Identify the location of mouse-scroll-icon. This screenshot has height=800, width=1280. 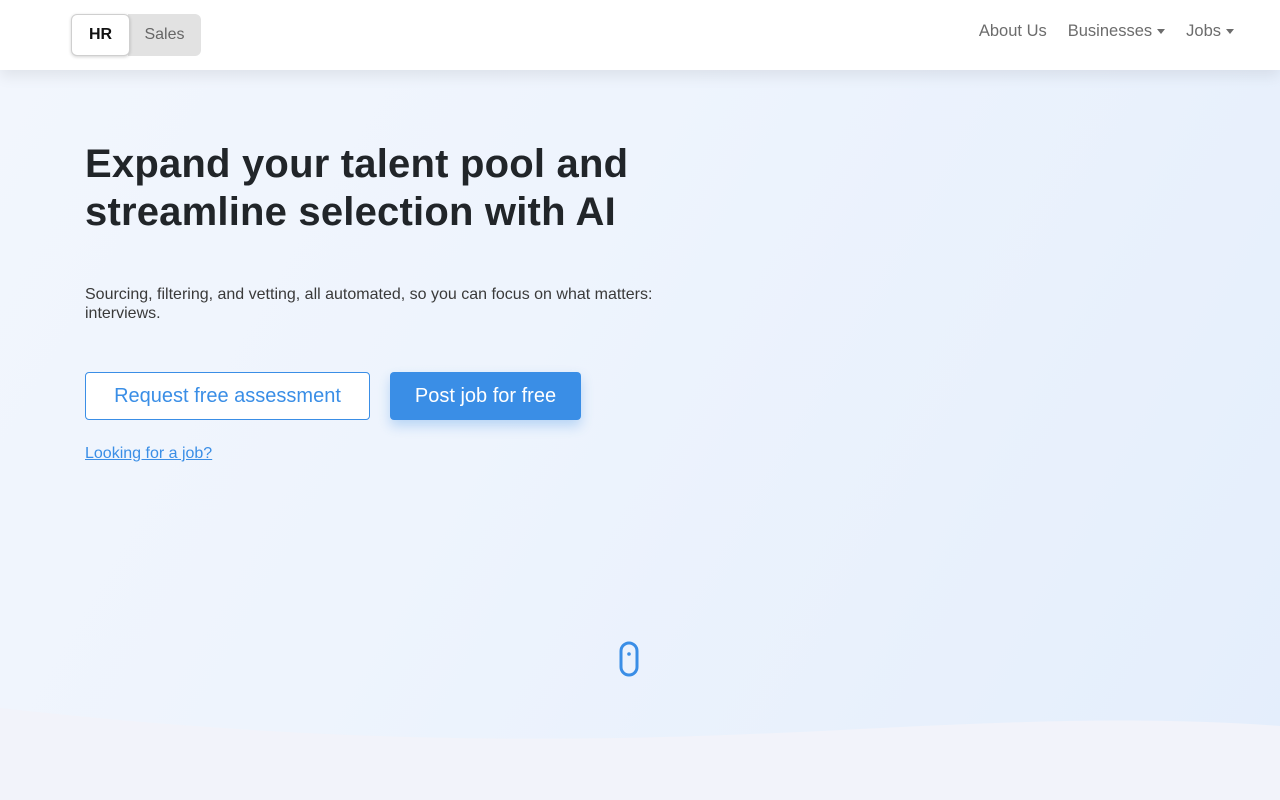
(629, 659).